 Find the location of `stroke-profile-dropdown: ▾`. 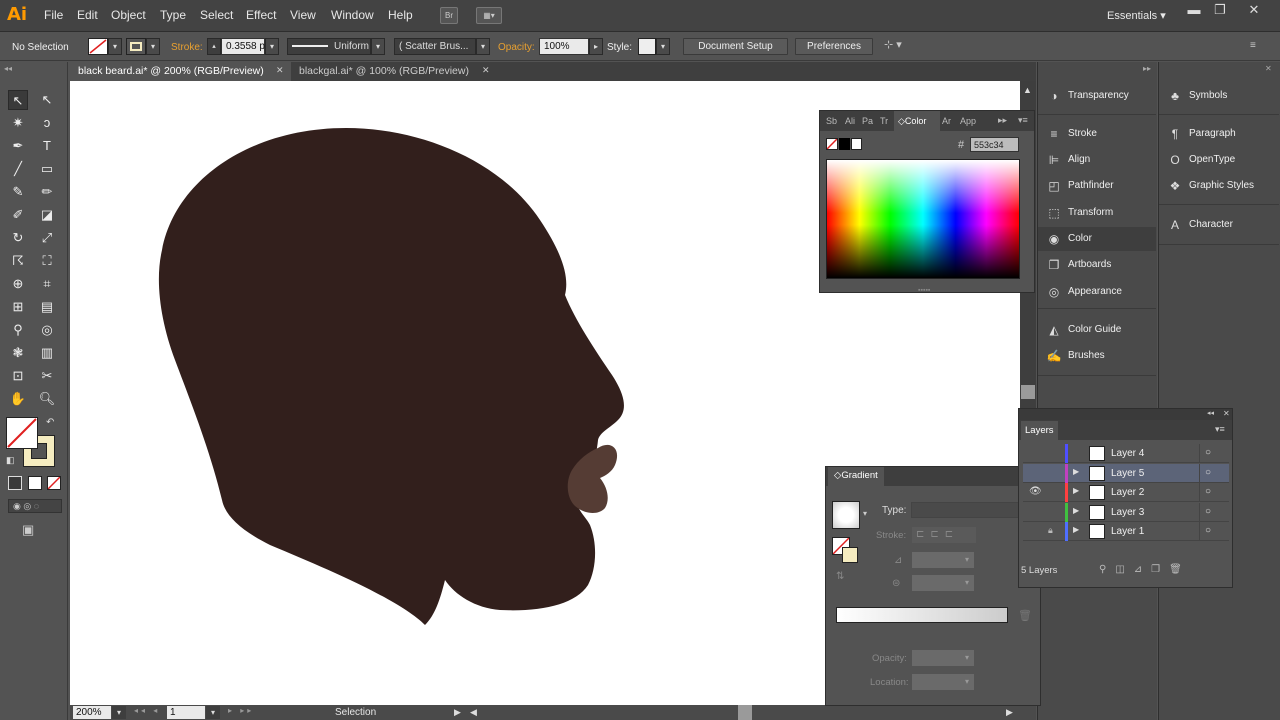

stroke-profile-dropdown: ▾ is located at coordinates (378, 46).